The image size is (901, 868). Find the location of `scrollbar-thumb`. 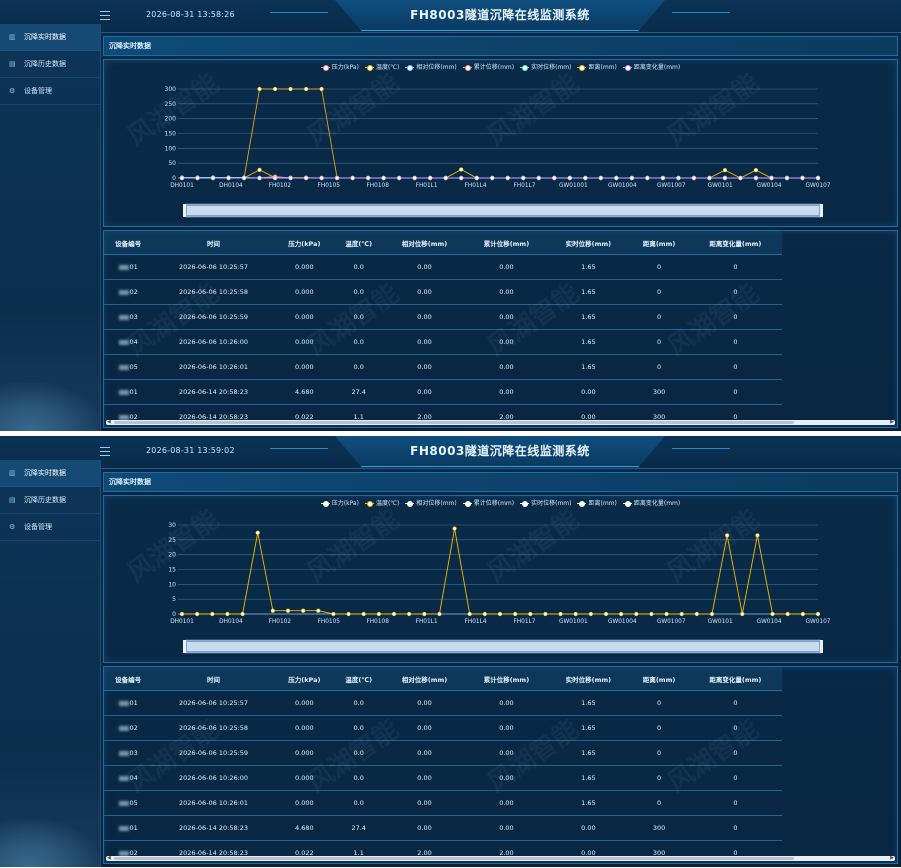

scrollbar-thumb is located at coordinates (454, 422).